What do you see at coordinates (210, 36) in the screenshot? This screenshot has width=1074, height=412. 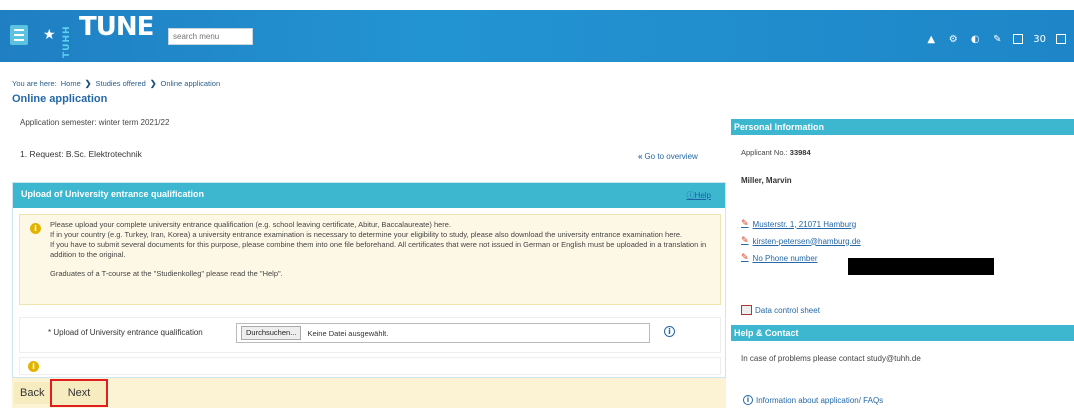 I see `search-menu-input` at bounding box center [210, 36].